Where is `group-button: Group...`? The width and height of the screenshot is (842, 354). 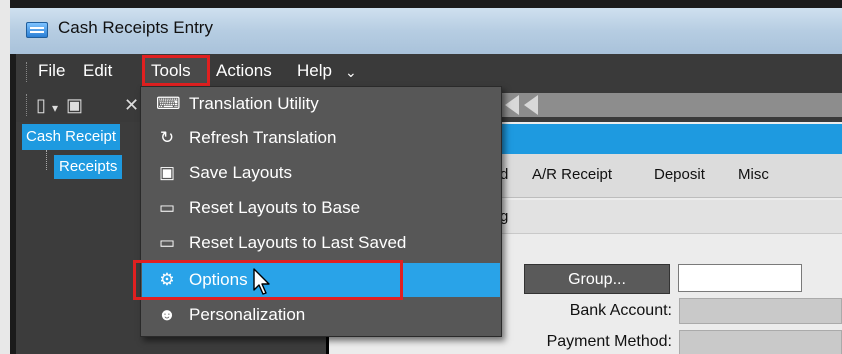
group-button: Group... is located at coordinates (597, 279).